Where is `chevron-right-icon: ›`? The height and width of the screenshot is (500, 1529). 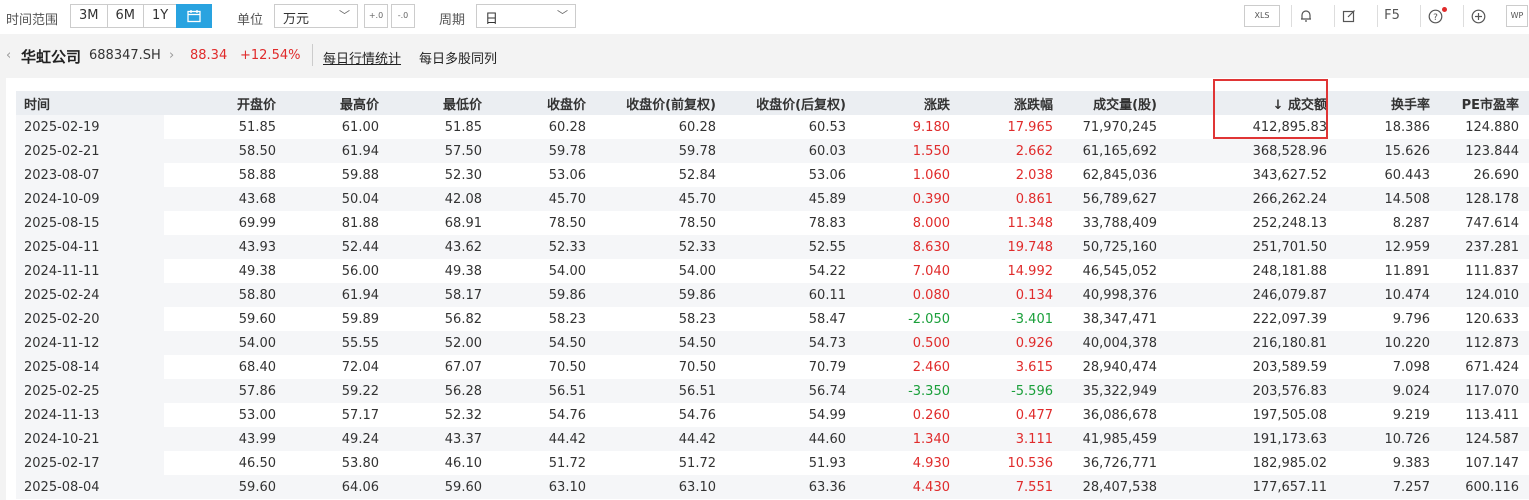 chevron-right-icon: › is located at coordinates (171, 55).